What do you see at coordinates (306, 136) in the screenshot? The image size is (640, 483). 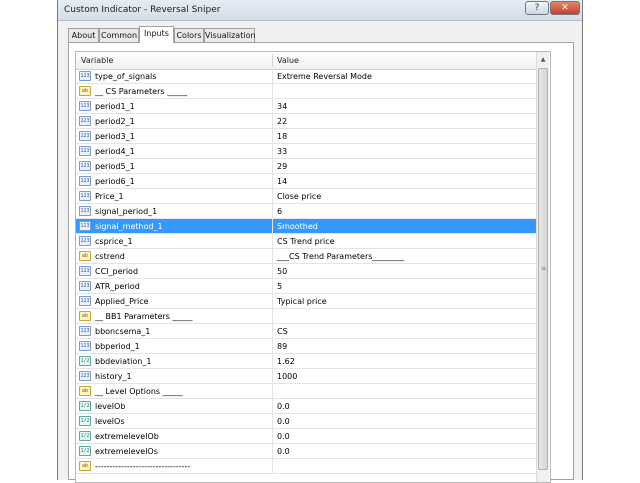 I see `table-row: 123 period3_1 18` at bounding box center [306, 136].